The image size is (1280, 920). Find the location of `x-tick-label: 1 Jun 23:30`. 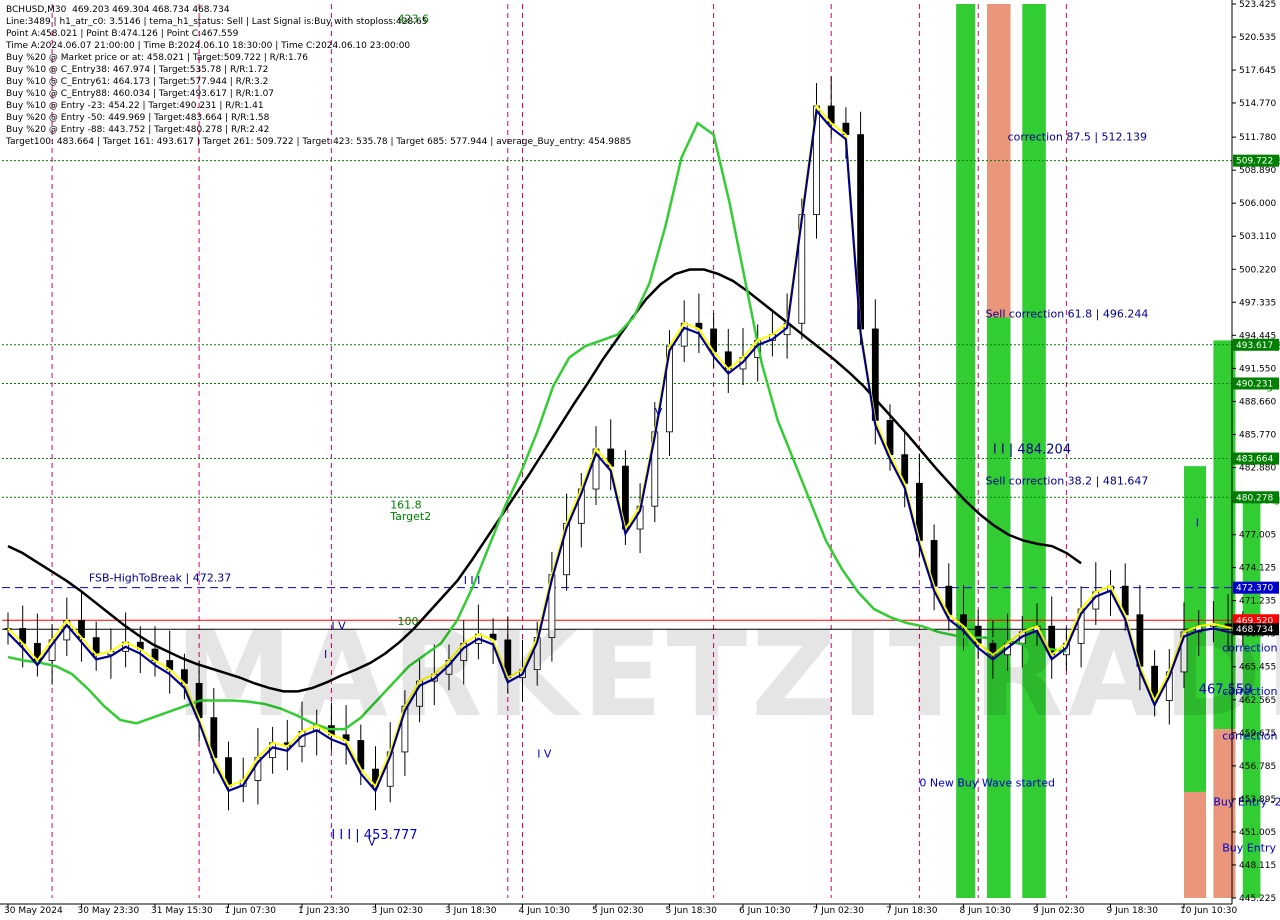

x-tick-label: 1 Jun 23:30 is located at coordinates (324, 911).